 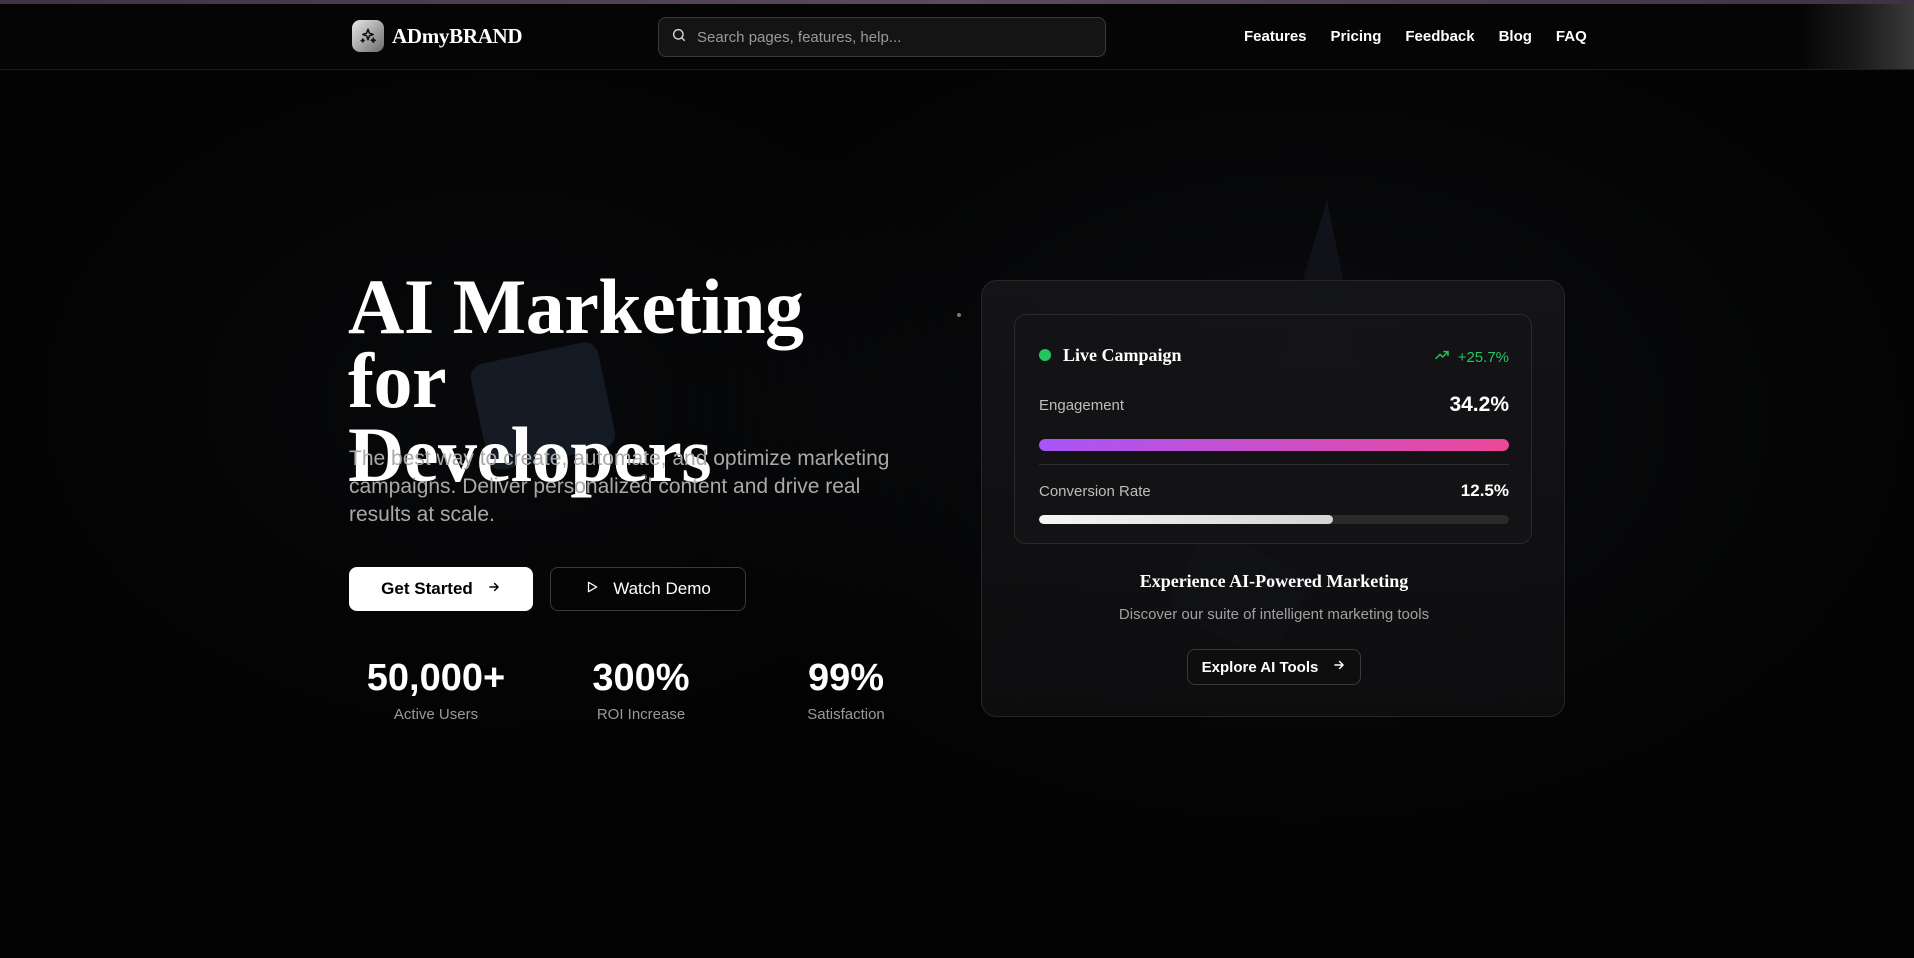 I want to click on trend-badge: +25.7%, so click(x=1471, y=357).